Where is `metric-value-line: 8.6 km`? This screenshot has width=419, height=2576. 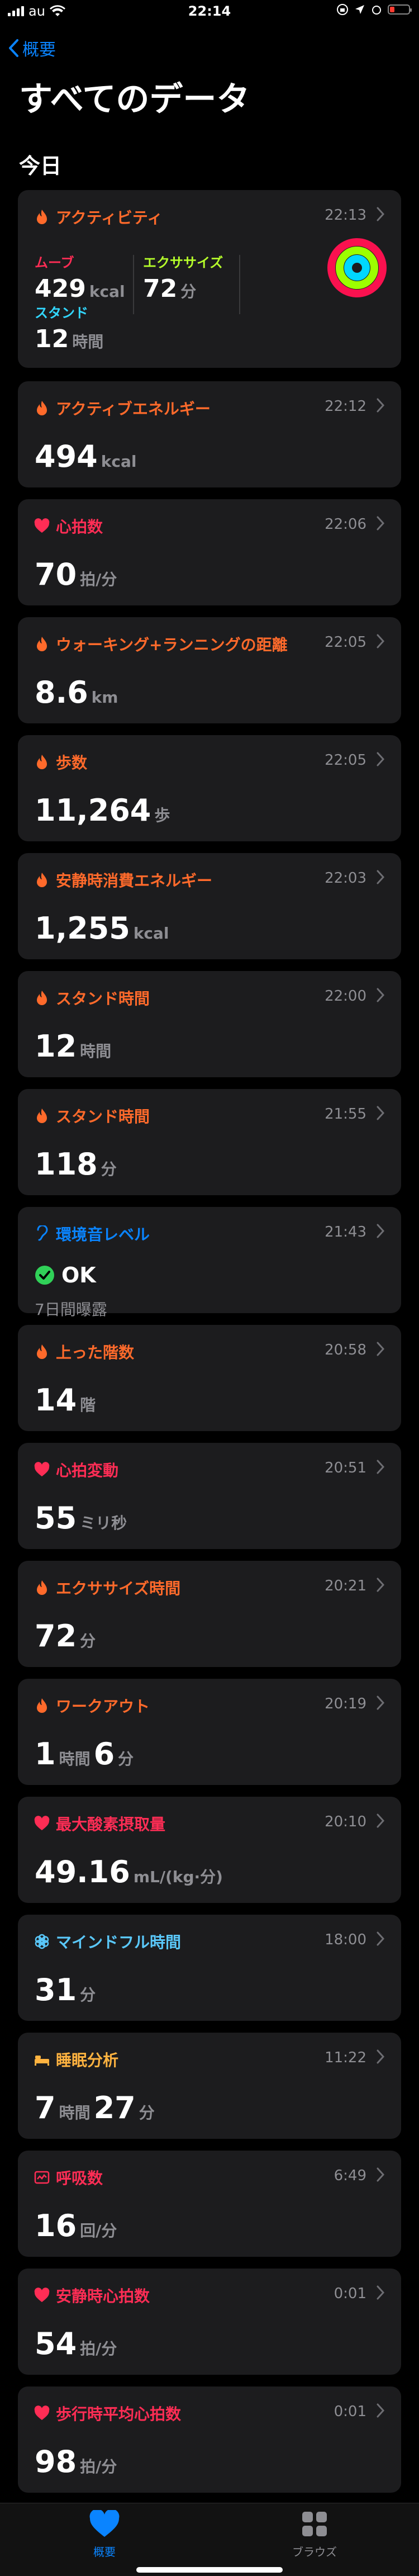 metric-value-line: 8.6 km is located at coordinates (78, 693).